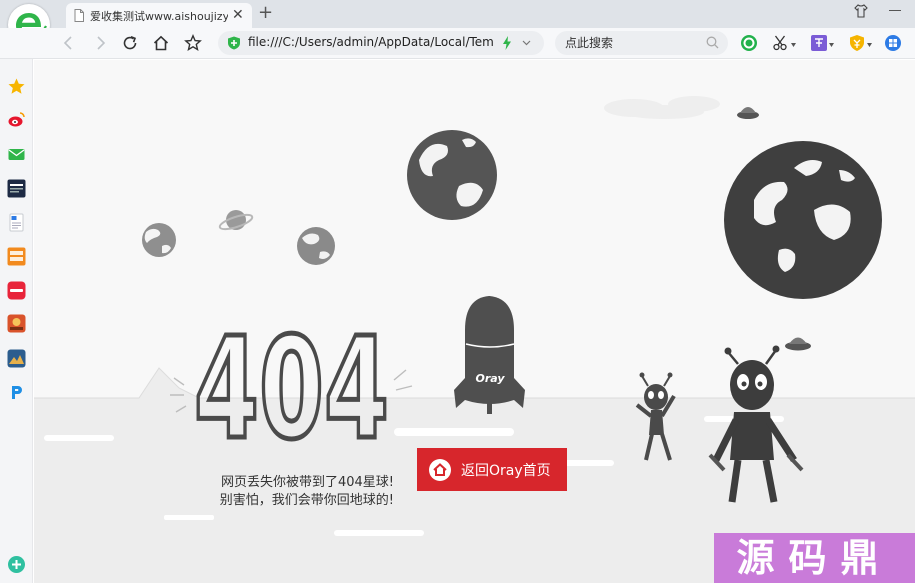  I want to click on ringed-planet, so click(236, 220).